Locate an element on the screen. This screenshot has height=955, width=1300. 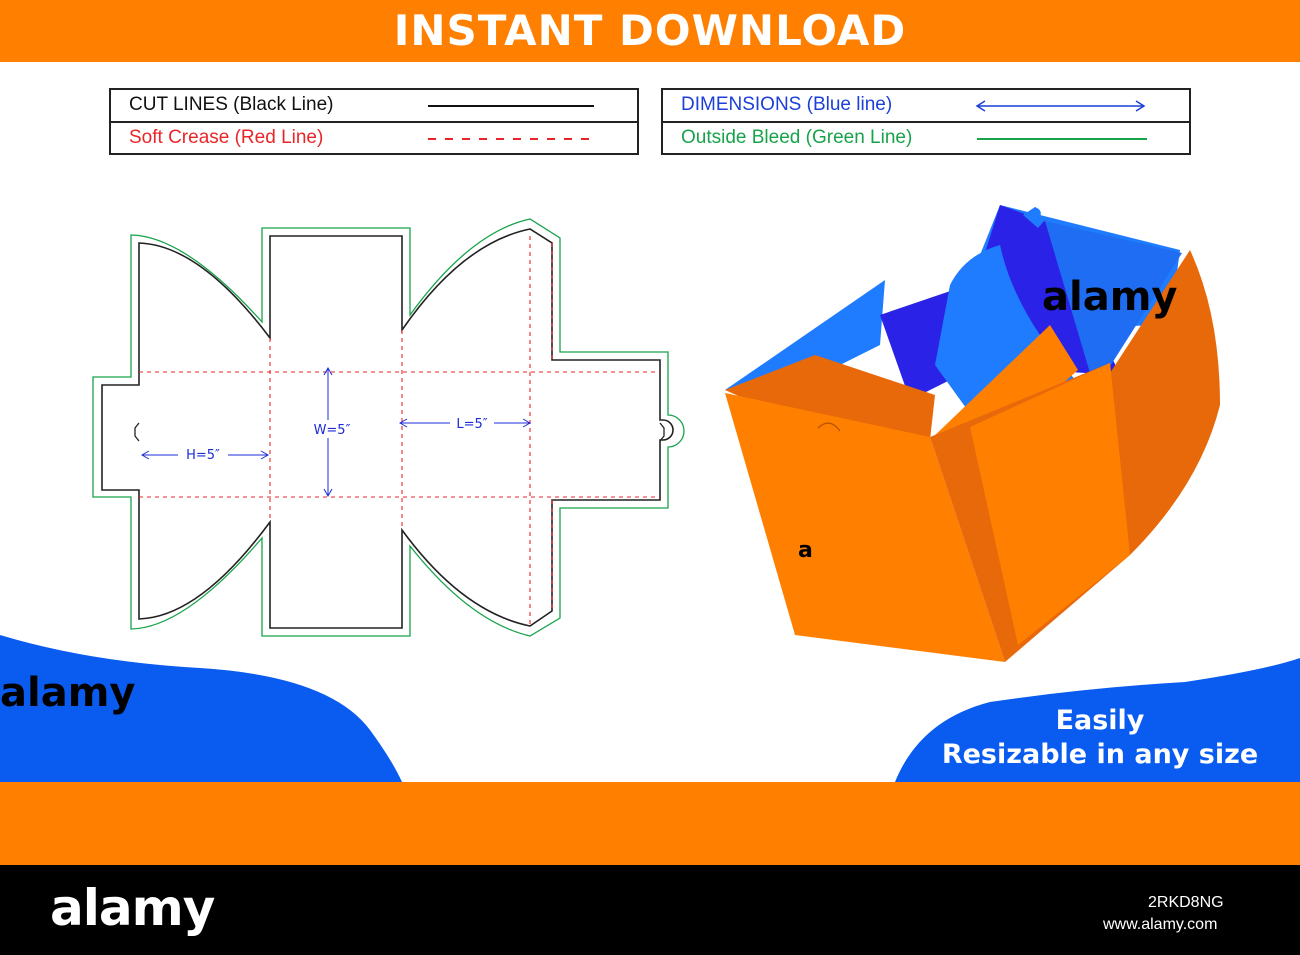
watermark-letter: a is located at coordinates (805, 550).